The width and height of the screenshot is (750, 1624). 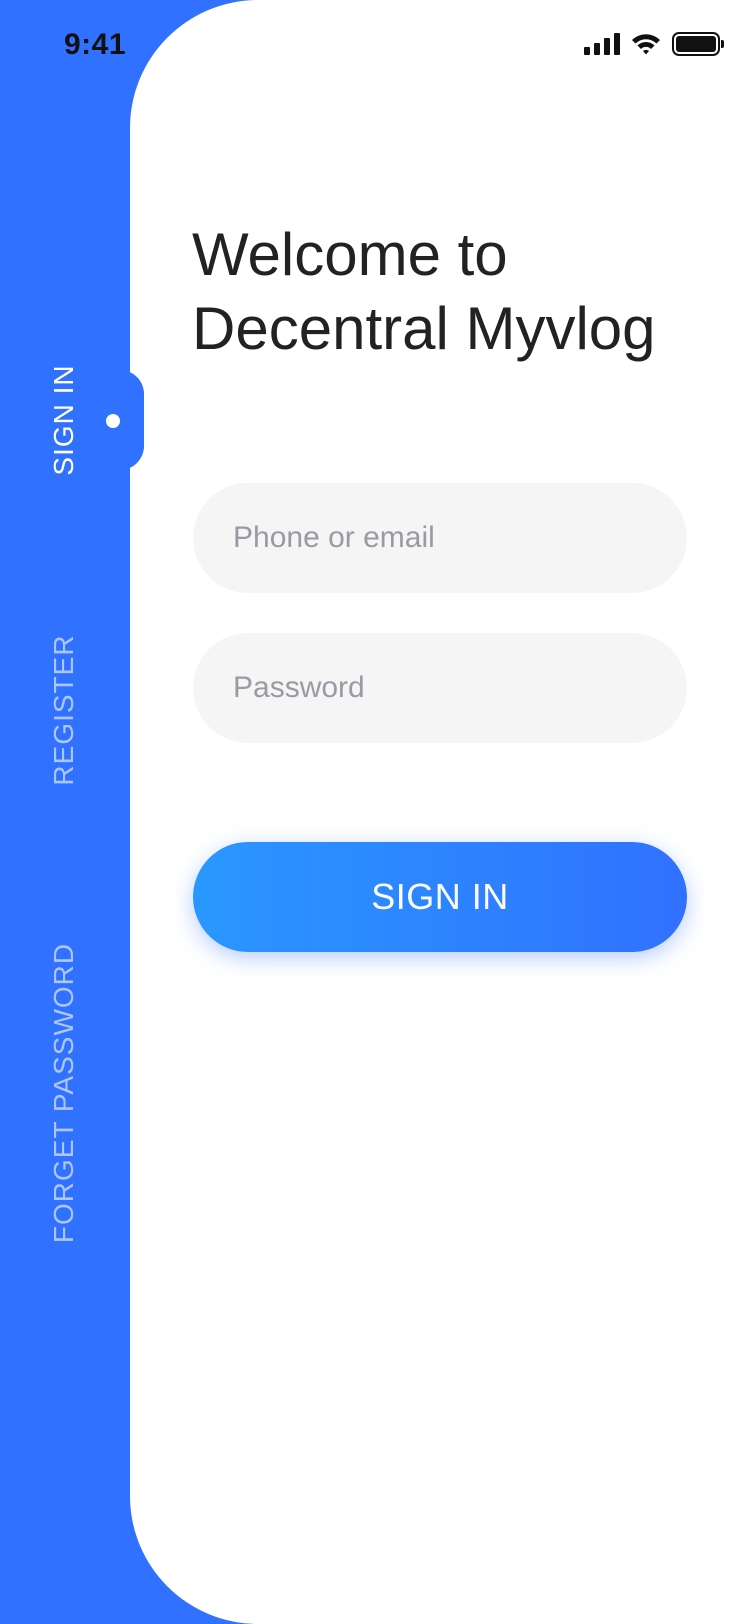 What do you see at coordinates (350, 254) in the screenshot?
I see `title-line-1: Welcome to` at bounding box center [350, 254].